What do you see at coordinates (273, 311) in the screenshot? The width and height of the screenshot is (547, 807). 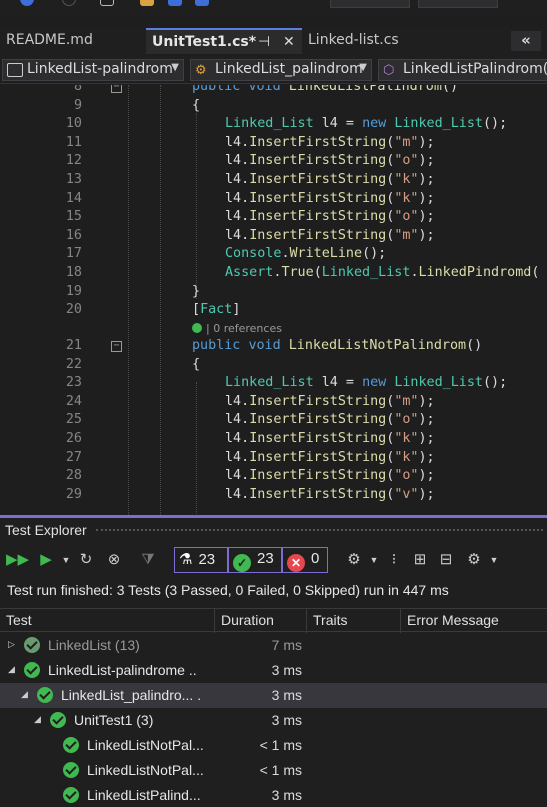 I see `code-line: 20 [Fact]` at bounding box center [273, 311].